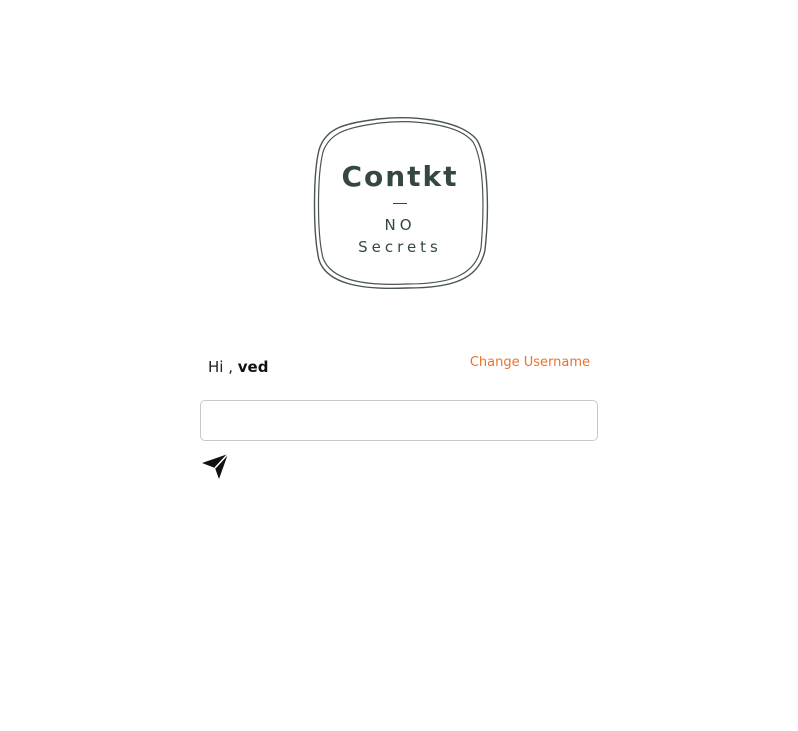  I want to click on paper-plane-icon, so click(215, 466).